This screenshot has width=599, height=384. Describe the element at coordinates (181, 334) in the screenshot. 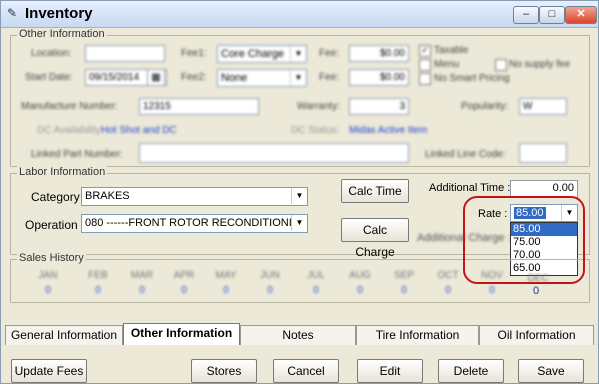

I see `tab-other-information: Other Information` at that location.